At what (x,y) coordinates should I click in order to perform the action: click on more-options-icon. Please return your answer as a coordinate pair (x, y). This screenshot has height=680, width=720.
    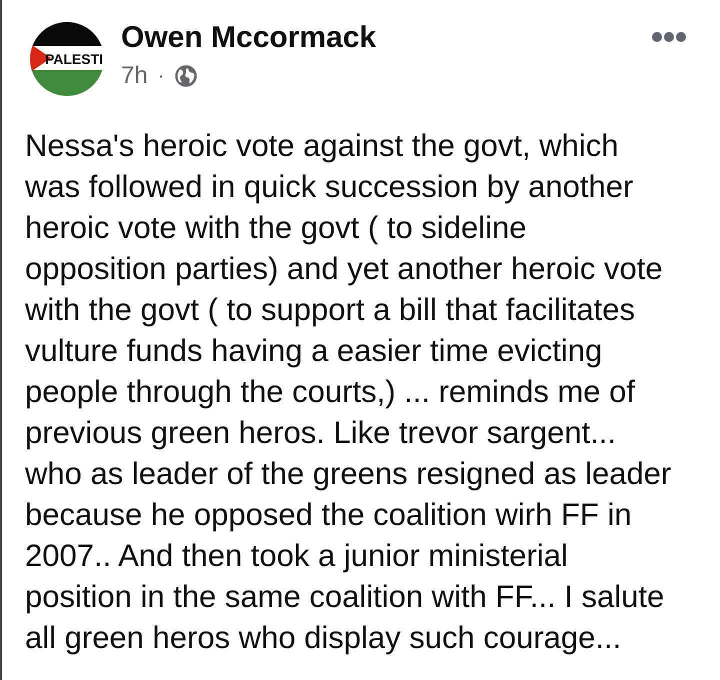
    Looking at the image, I should click on (669, 37).